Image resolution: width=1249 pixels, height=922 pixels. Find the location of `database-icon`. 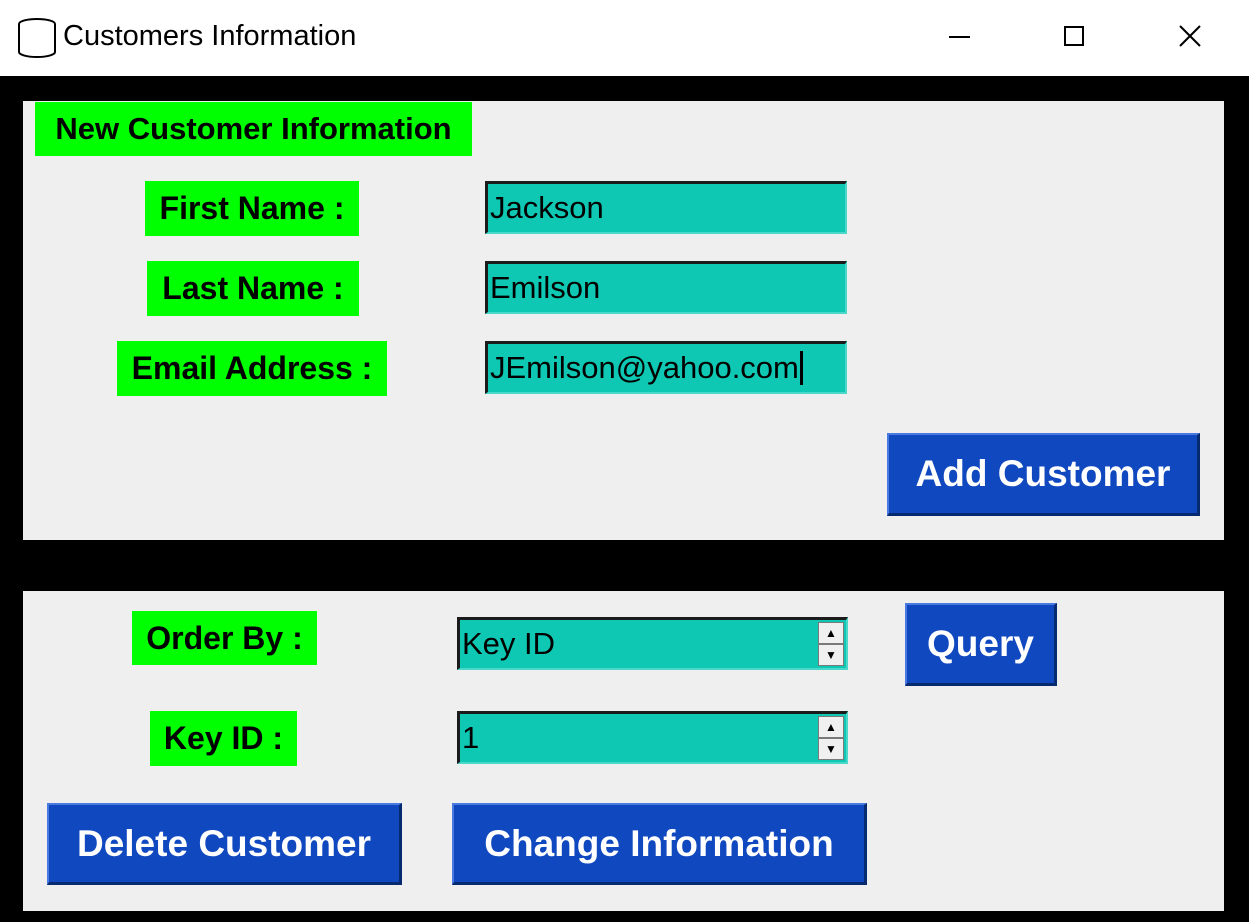

database-icon is located at coordinates (37, 38).